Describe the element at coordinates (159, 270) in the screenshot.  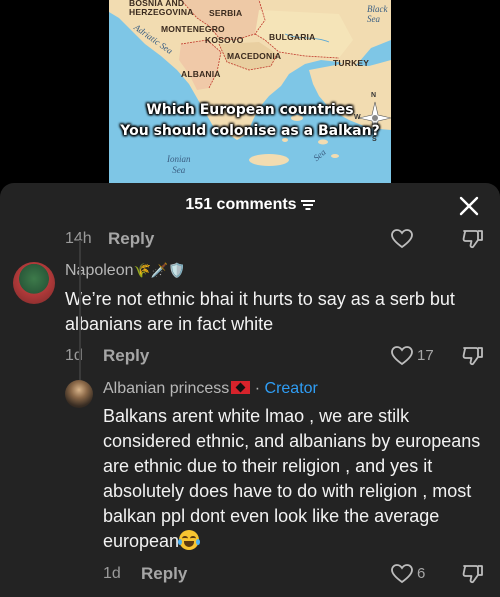
I see `username-emojis: 🌾🗡️🛡️` at that location.